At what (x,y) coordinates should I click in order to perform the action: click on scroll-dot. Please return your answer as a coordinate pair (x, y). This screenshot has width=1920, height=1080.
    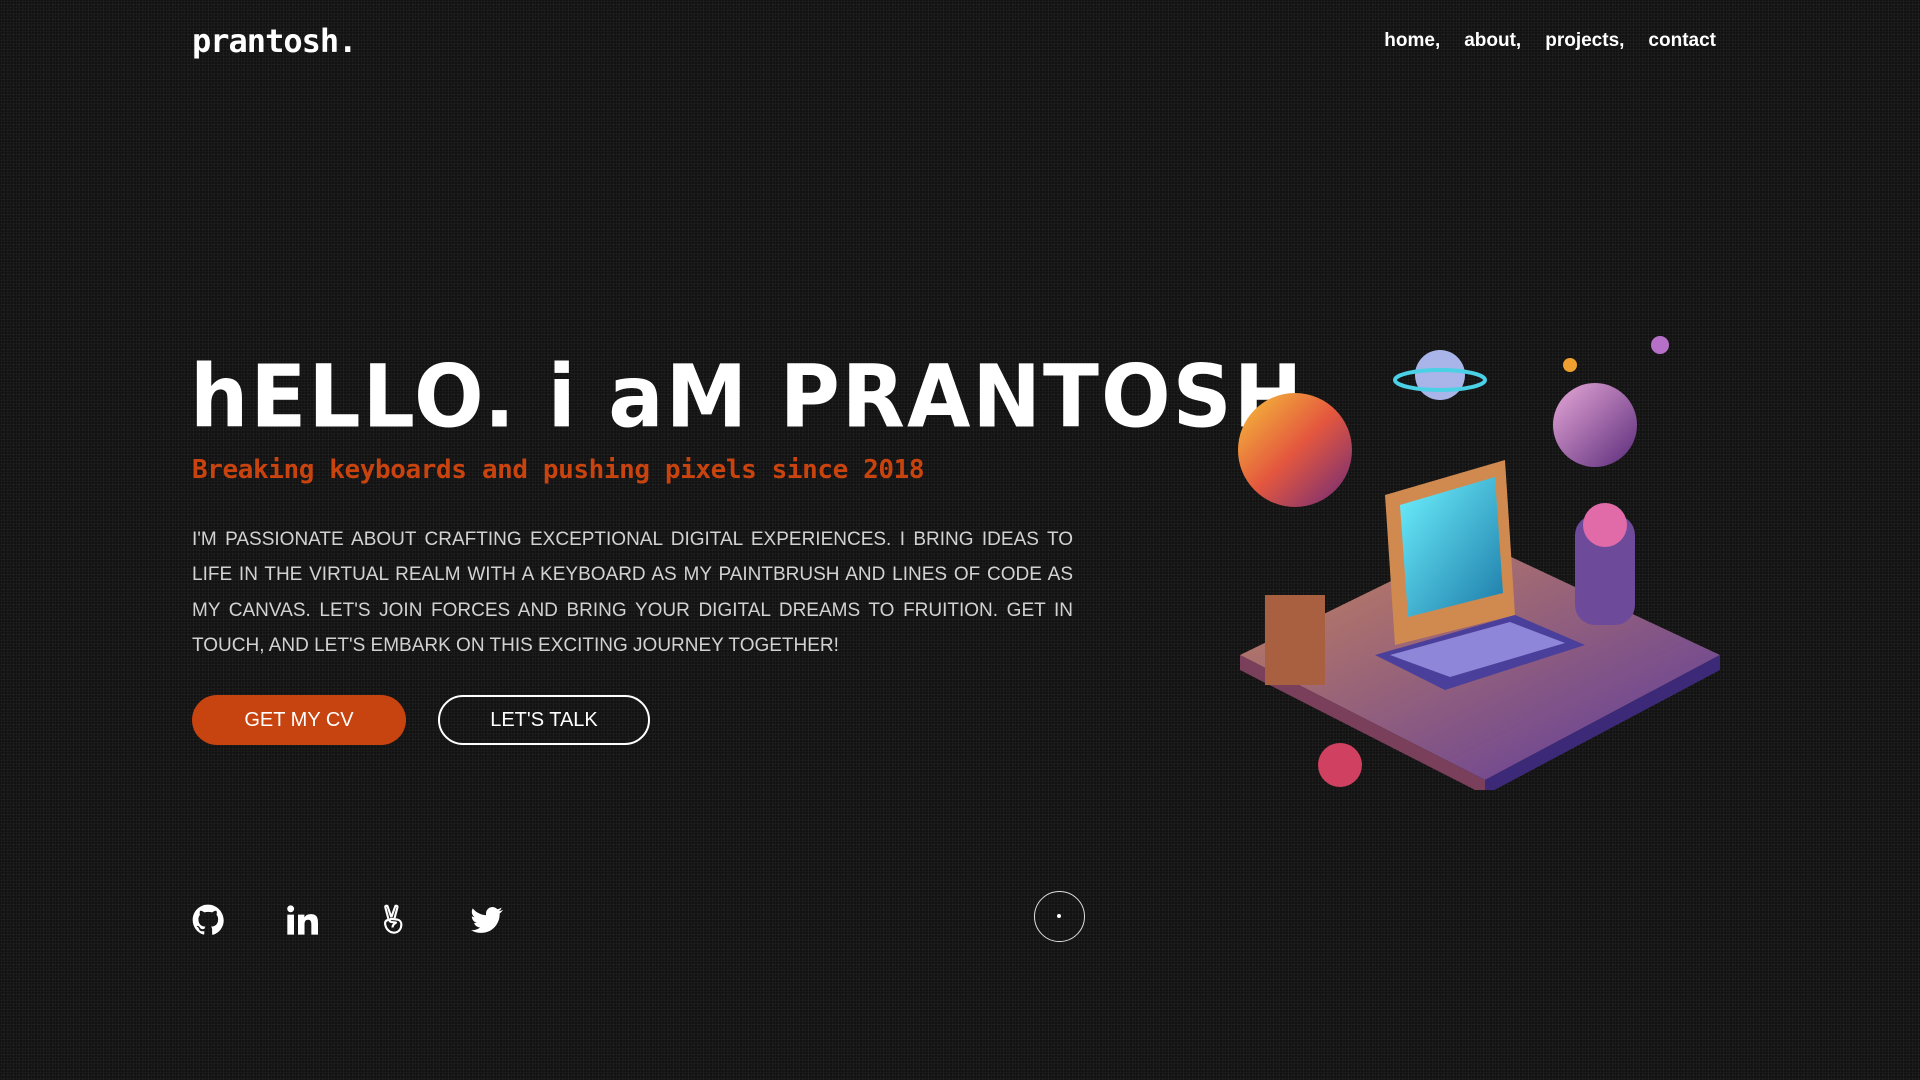
    Looking at the image, I should click on (1059, 916).